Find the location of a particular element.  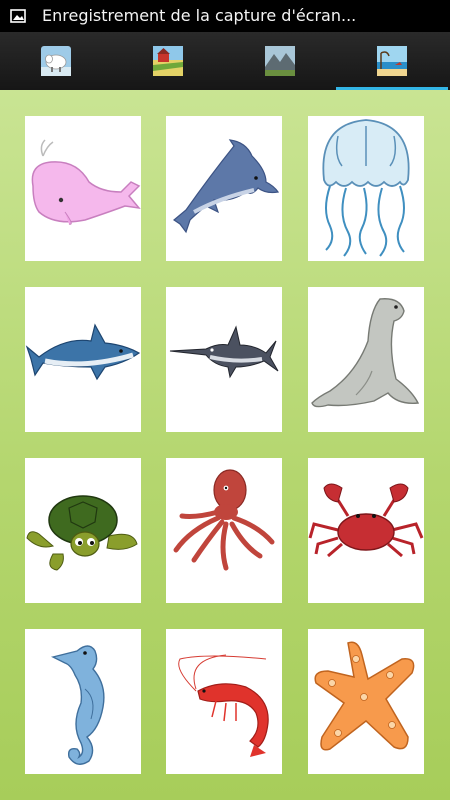

tab-sheep is located at coordinates (56, 61).